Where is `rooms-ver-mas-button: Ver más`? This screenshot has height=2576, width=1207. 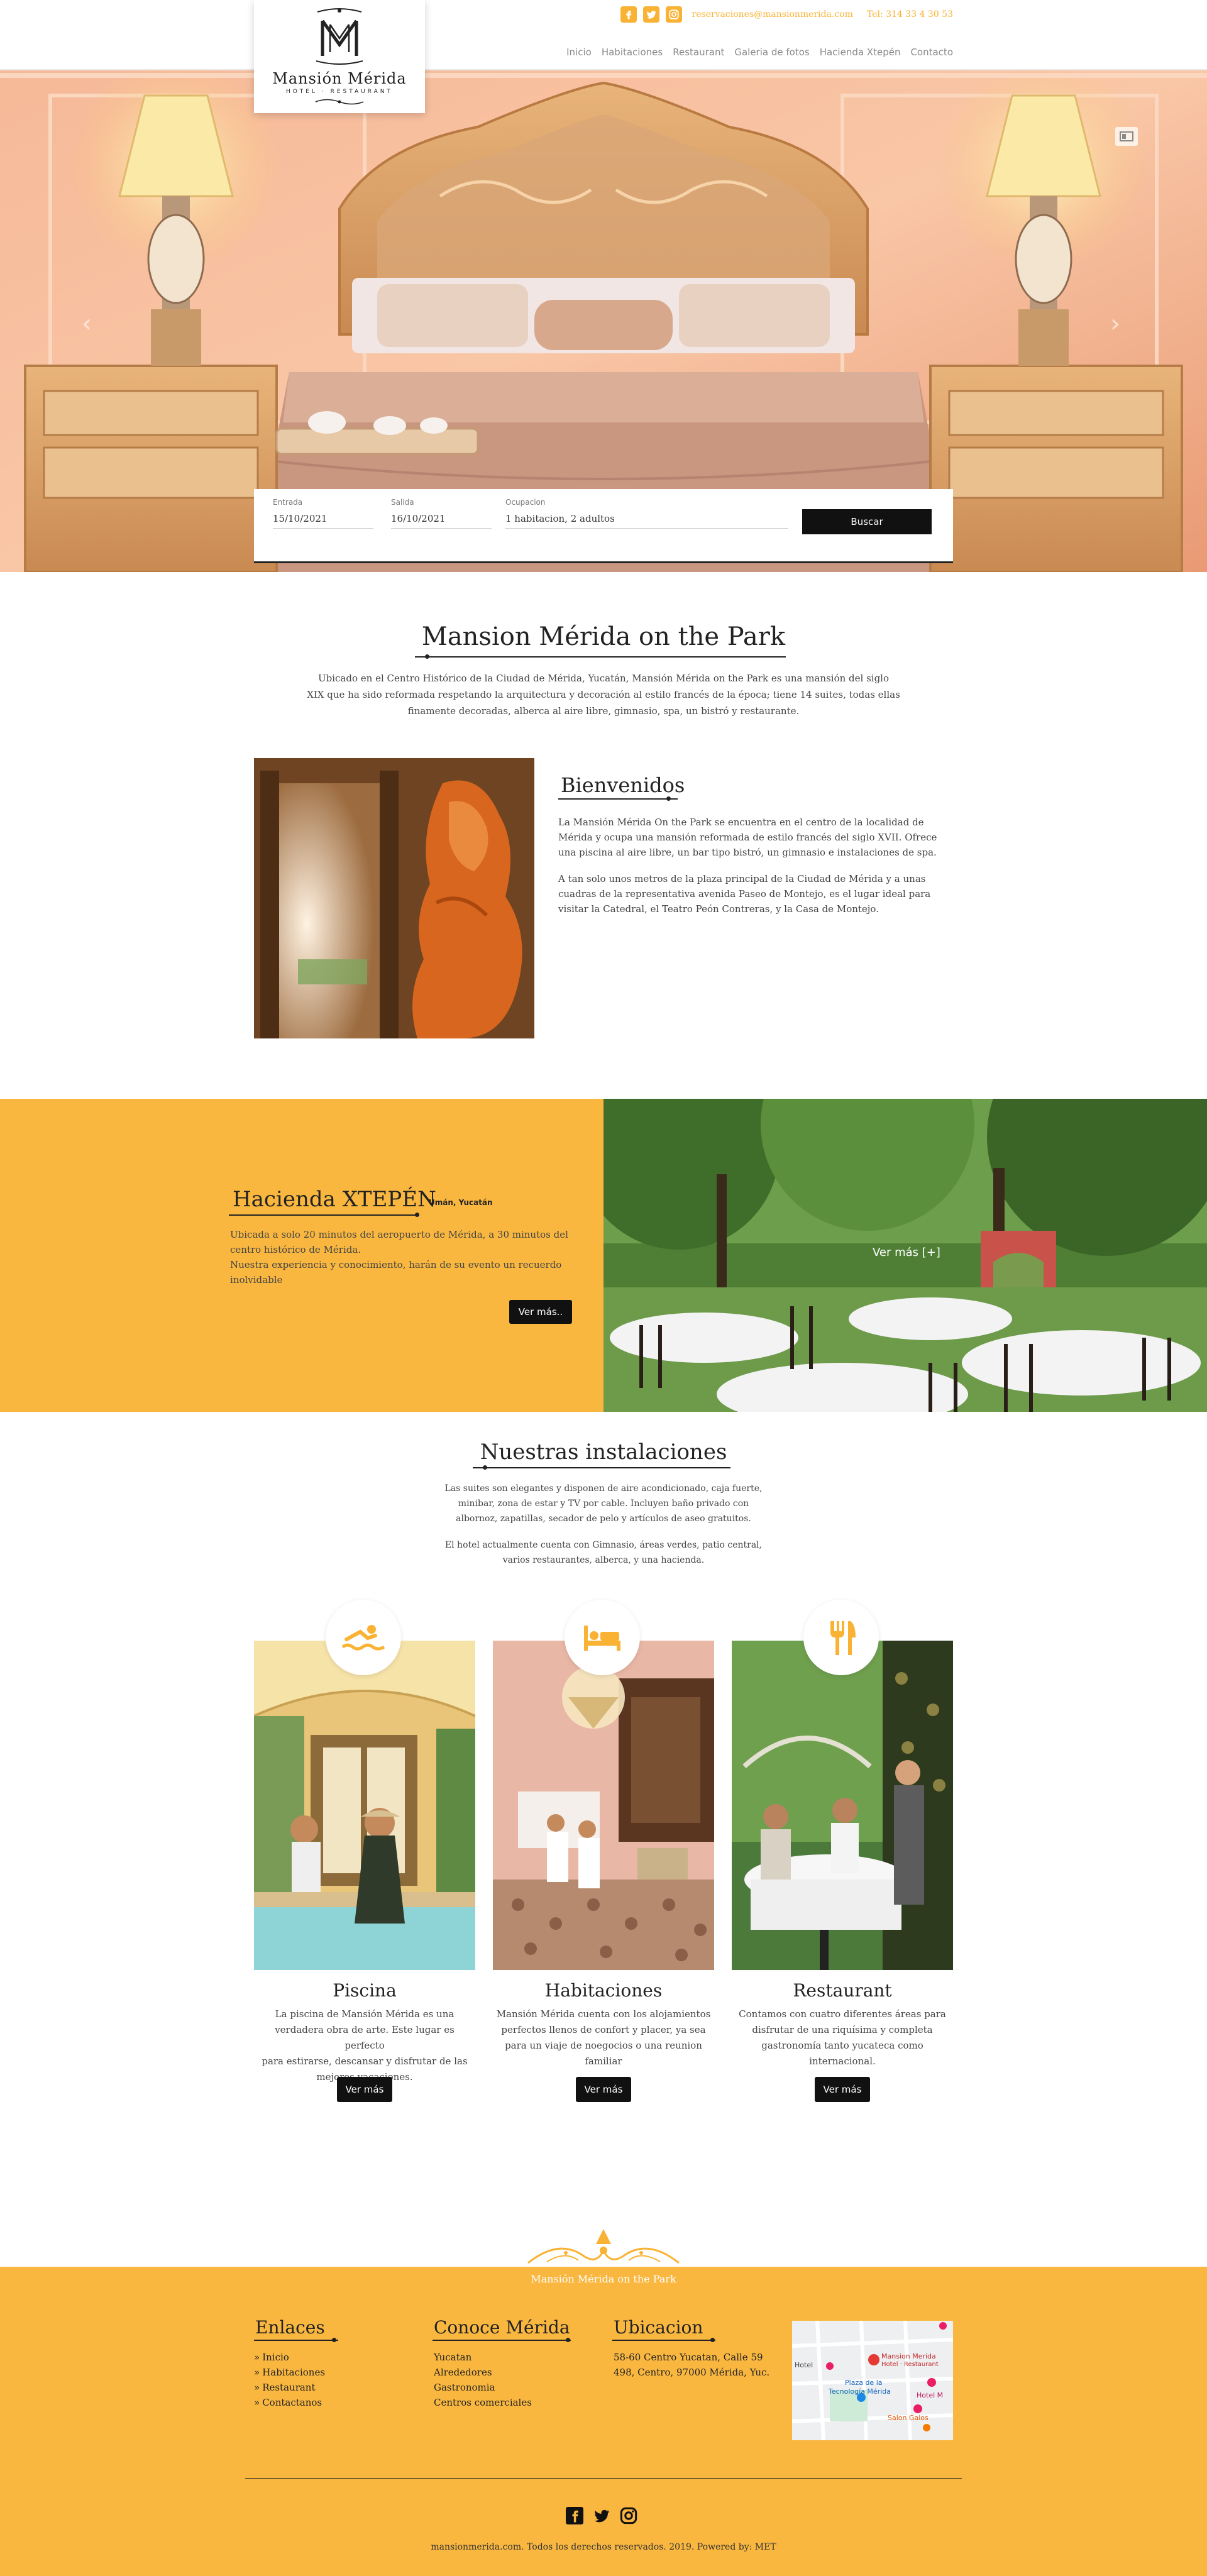
rooms-ver-mas-button: Ver más is located at coordinates (603, 2089).